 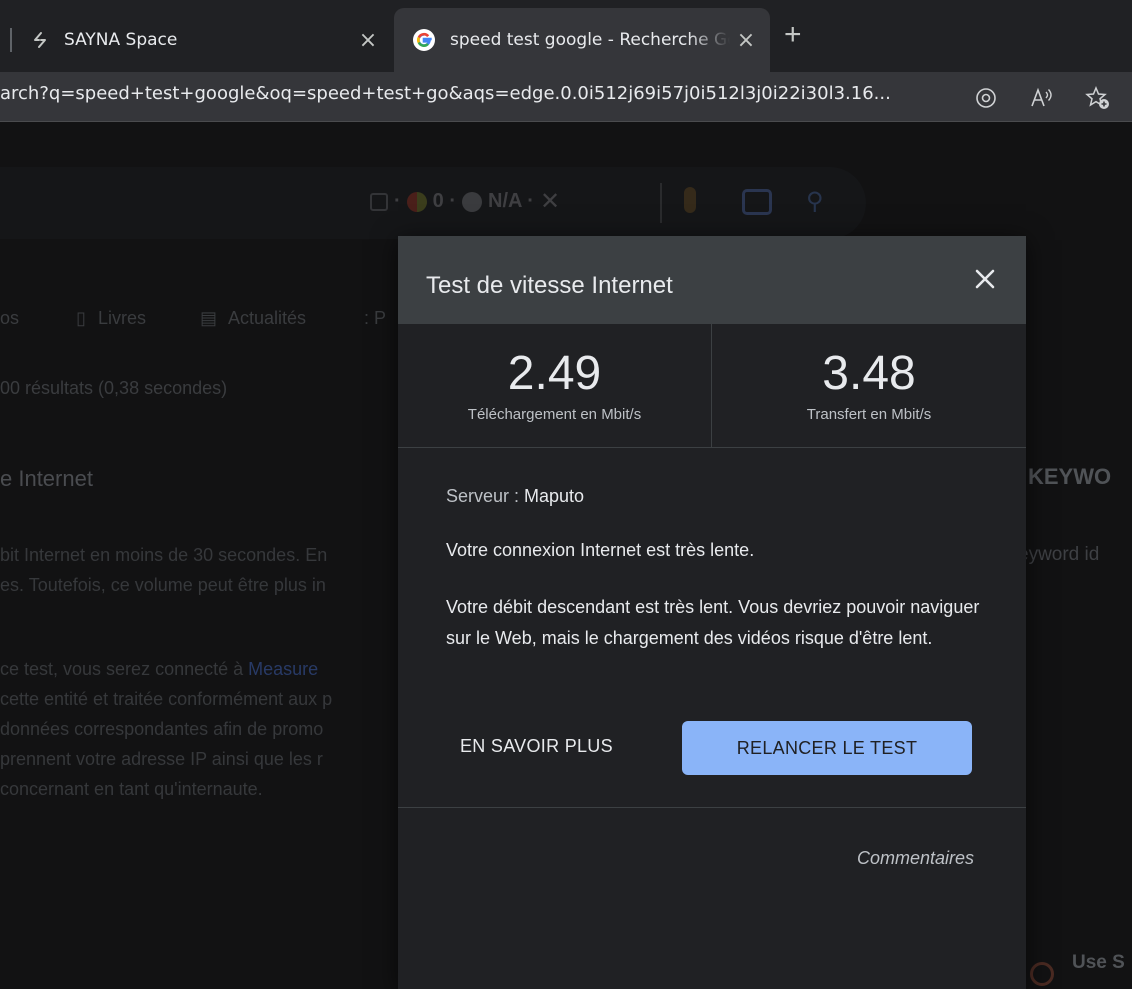 I want to click on upload-metric: 3.48 Transfert en Mbit/s, so click(x=869, y=386).